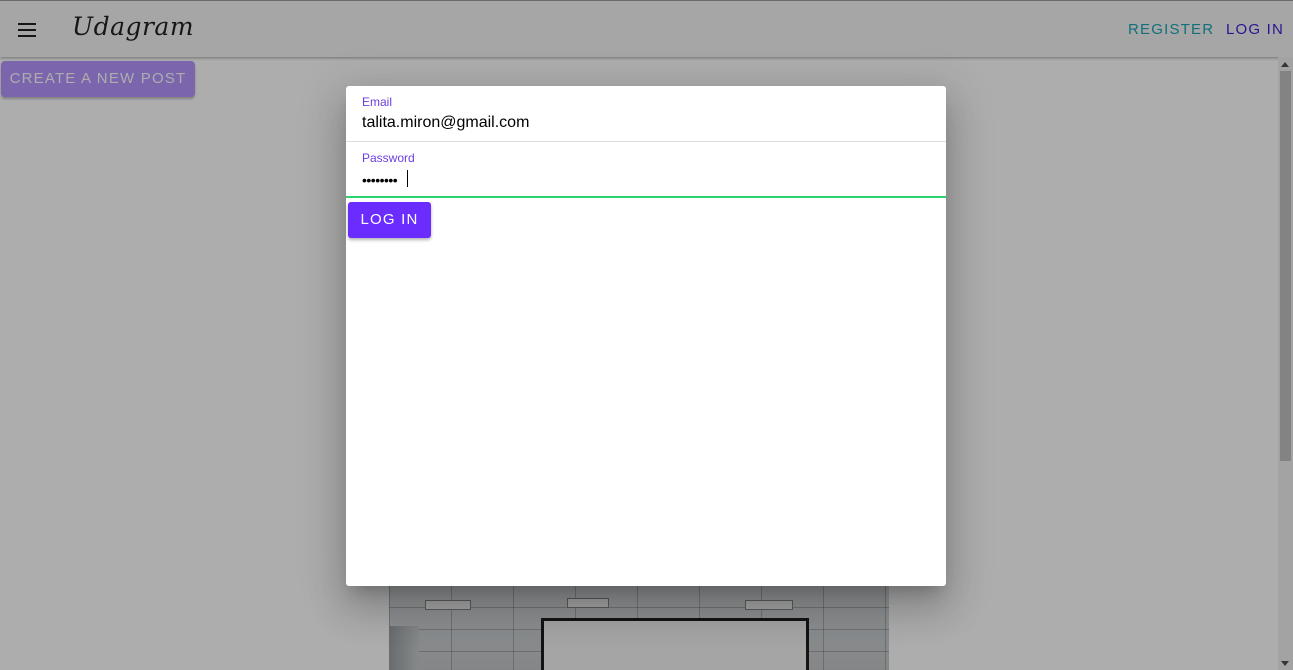 The height and width of the screenshot is (670, 1293). Describe the element at coordinates (389, 220) in the screenshot. I see `login-submit-button: LOG IN` at that location.